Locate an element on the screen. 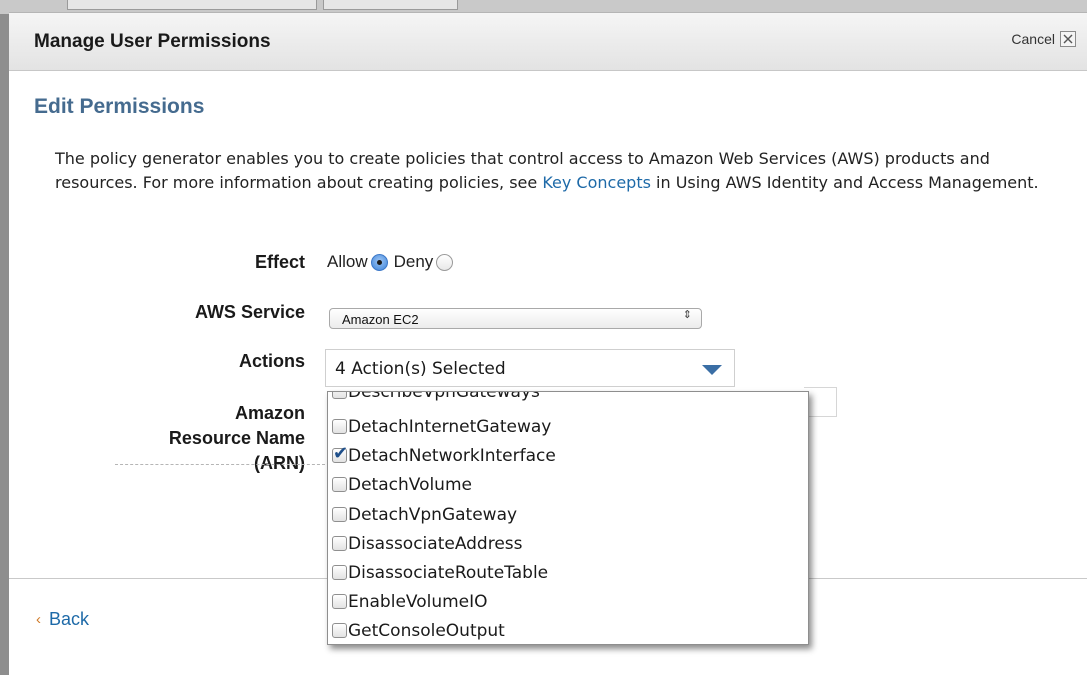 This screenshot has width=1087, height=675. dialog-header: Manage User Permissions Cancel is located at coordinates (548, 42).